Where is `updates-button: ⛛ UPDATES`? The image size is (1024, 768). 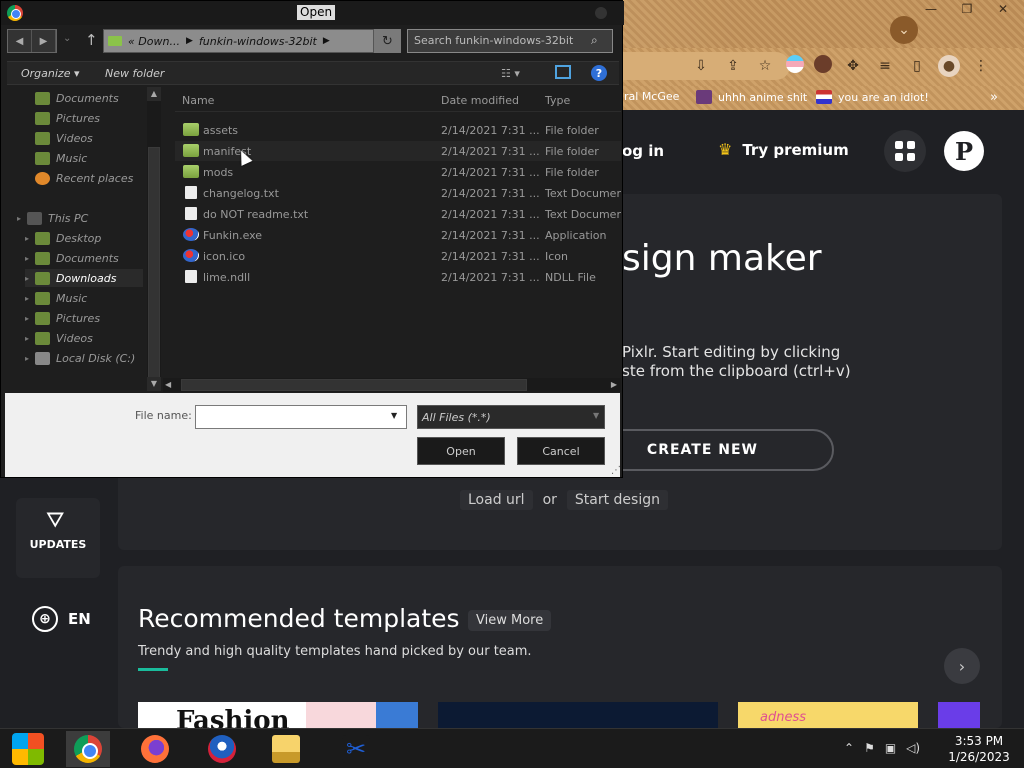 updates-button: ⛛ UPDATES is located at coordinates (58, 538).